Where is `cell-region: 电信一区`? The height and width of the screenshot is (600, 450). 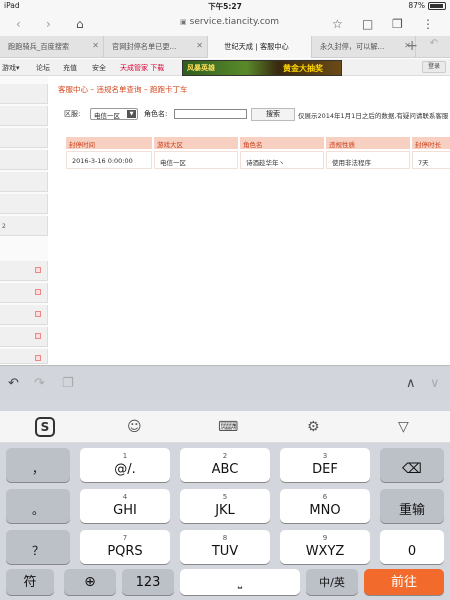 cell-region: 电信一区 is located at coordinates (196, 160).